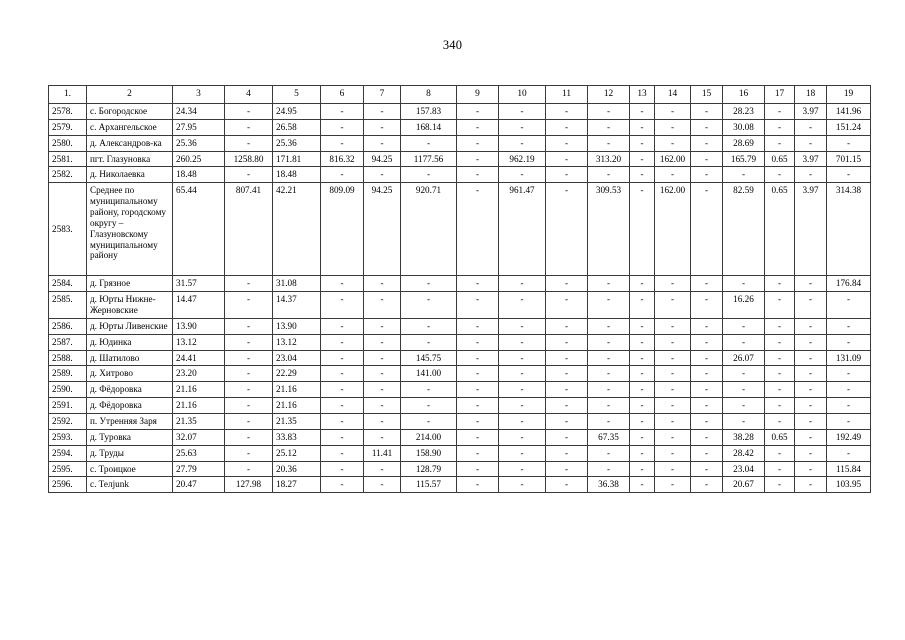 This screenshot has width=905, height=640. Describe the element at coordinates (848, 94) in the screenshot. I see `column-header-19: 19` at that location.